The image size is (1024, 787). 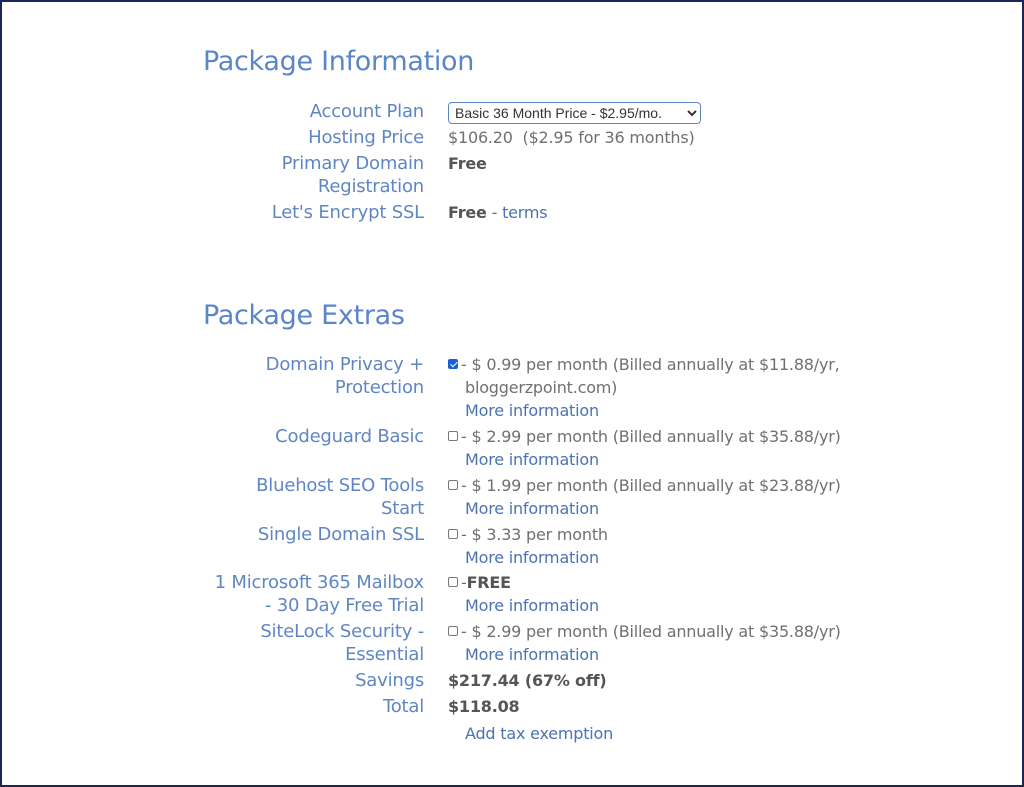 I want to click on total-label: Total, so click(x=403, y=706).